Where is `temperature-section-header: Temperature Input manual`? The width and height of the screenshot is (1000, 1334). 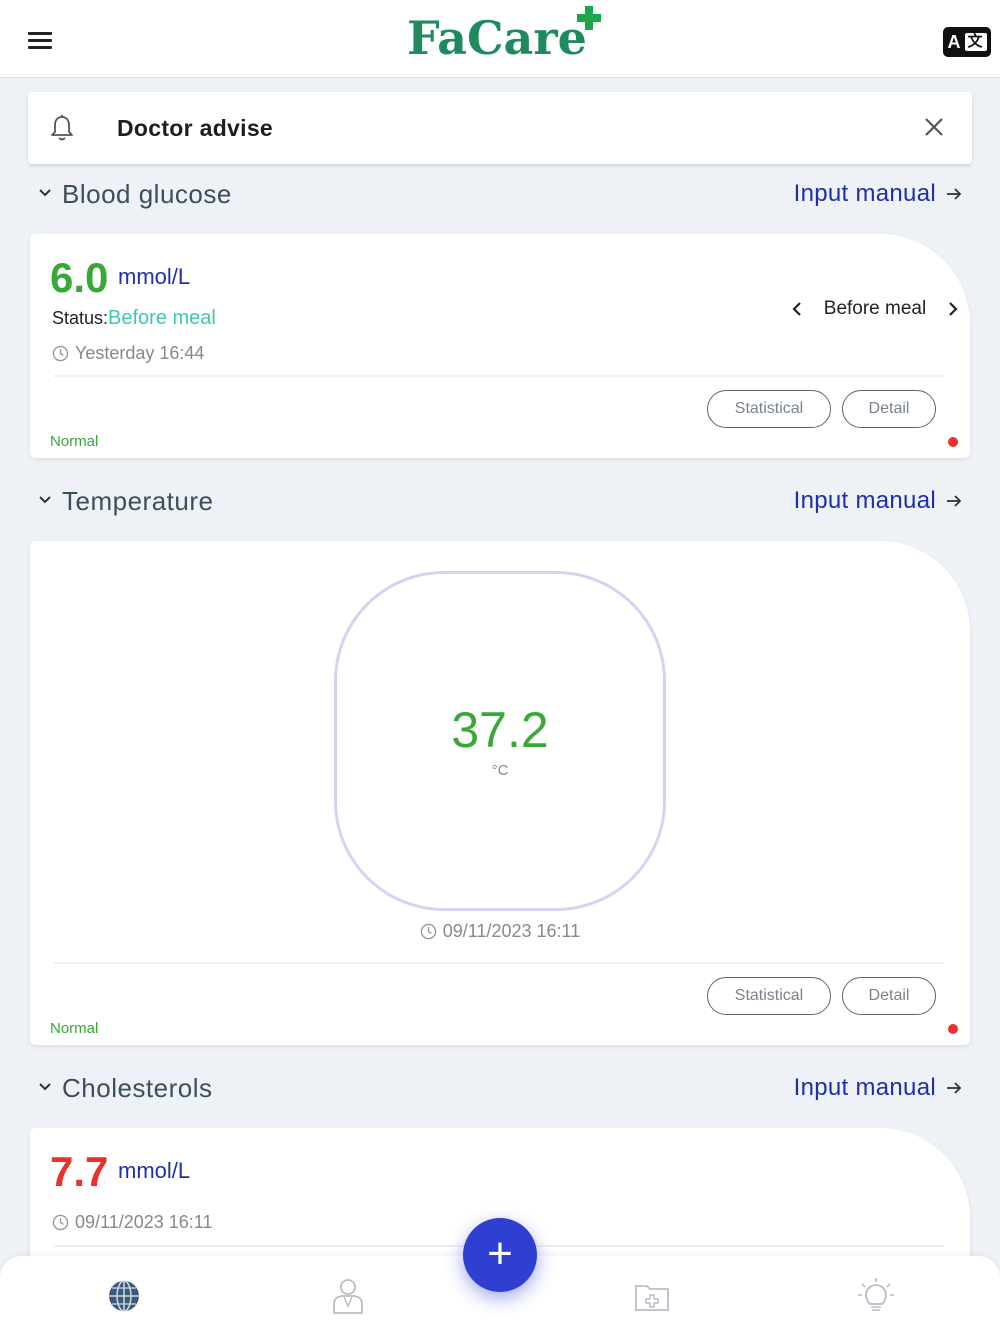 temperature-section-header: Temperature Input manual is located at coordinates (500, 501).